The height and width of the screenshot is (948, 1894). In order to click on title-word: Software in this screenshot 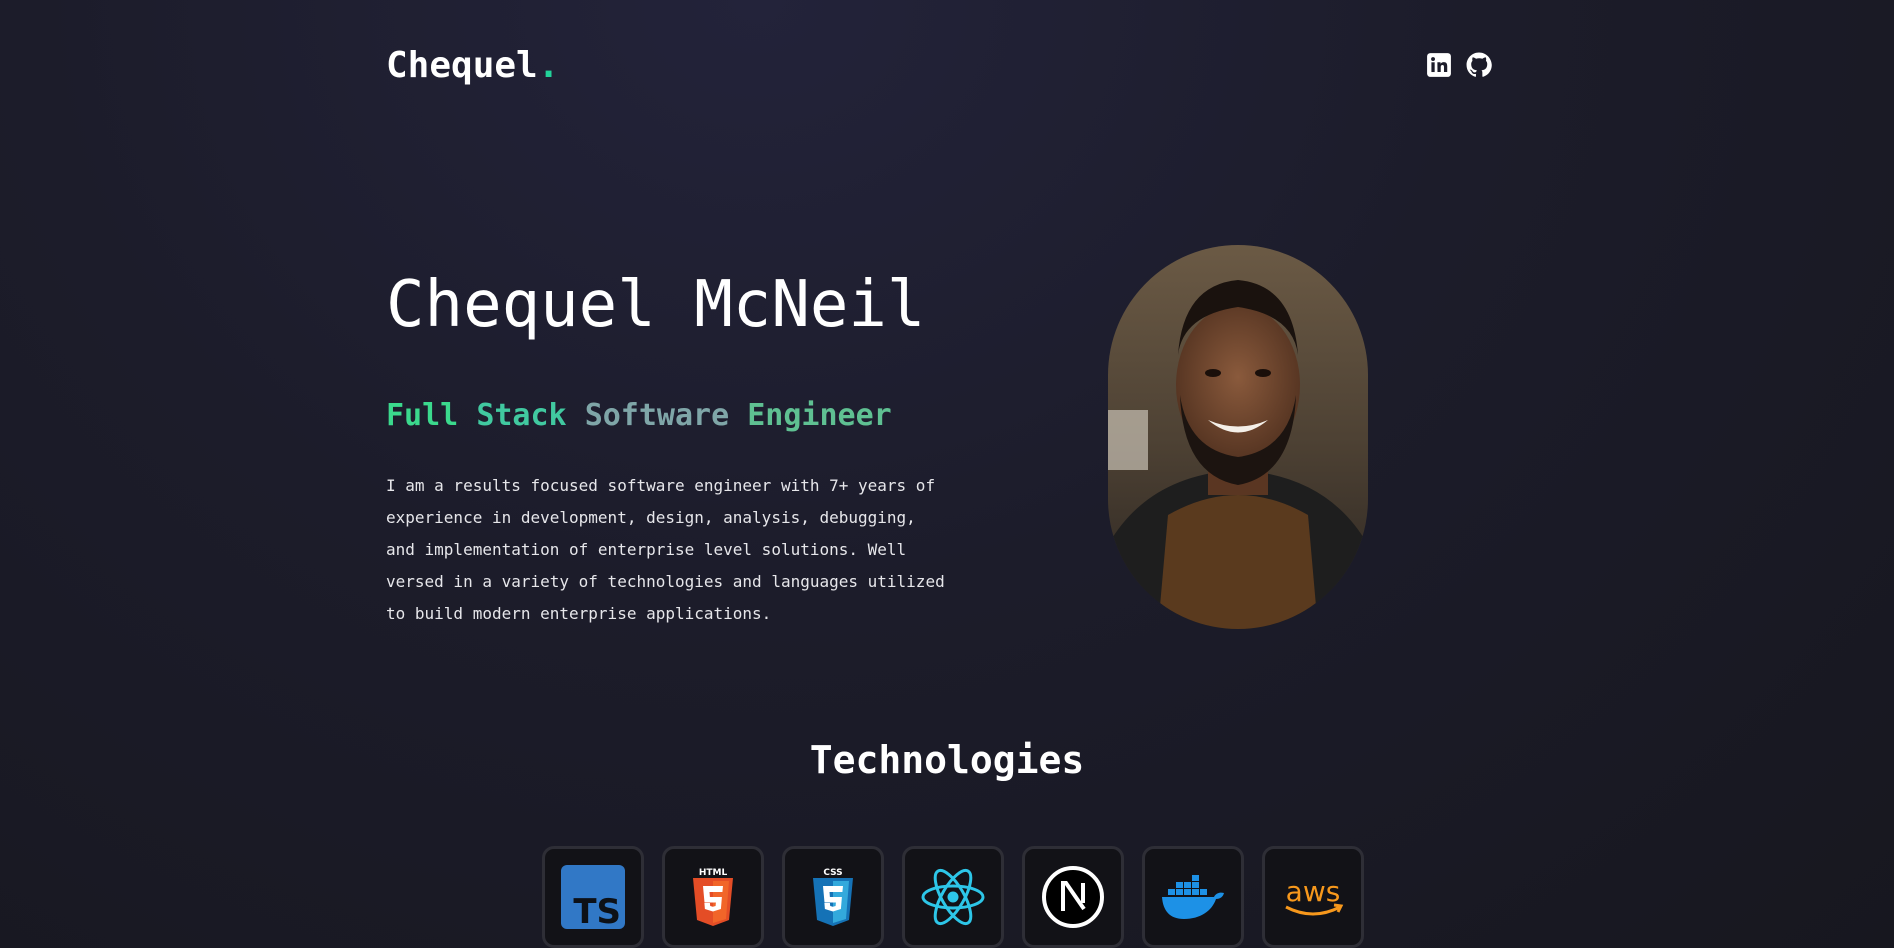, I will do `click(657, 415)`.